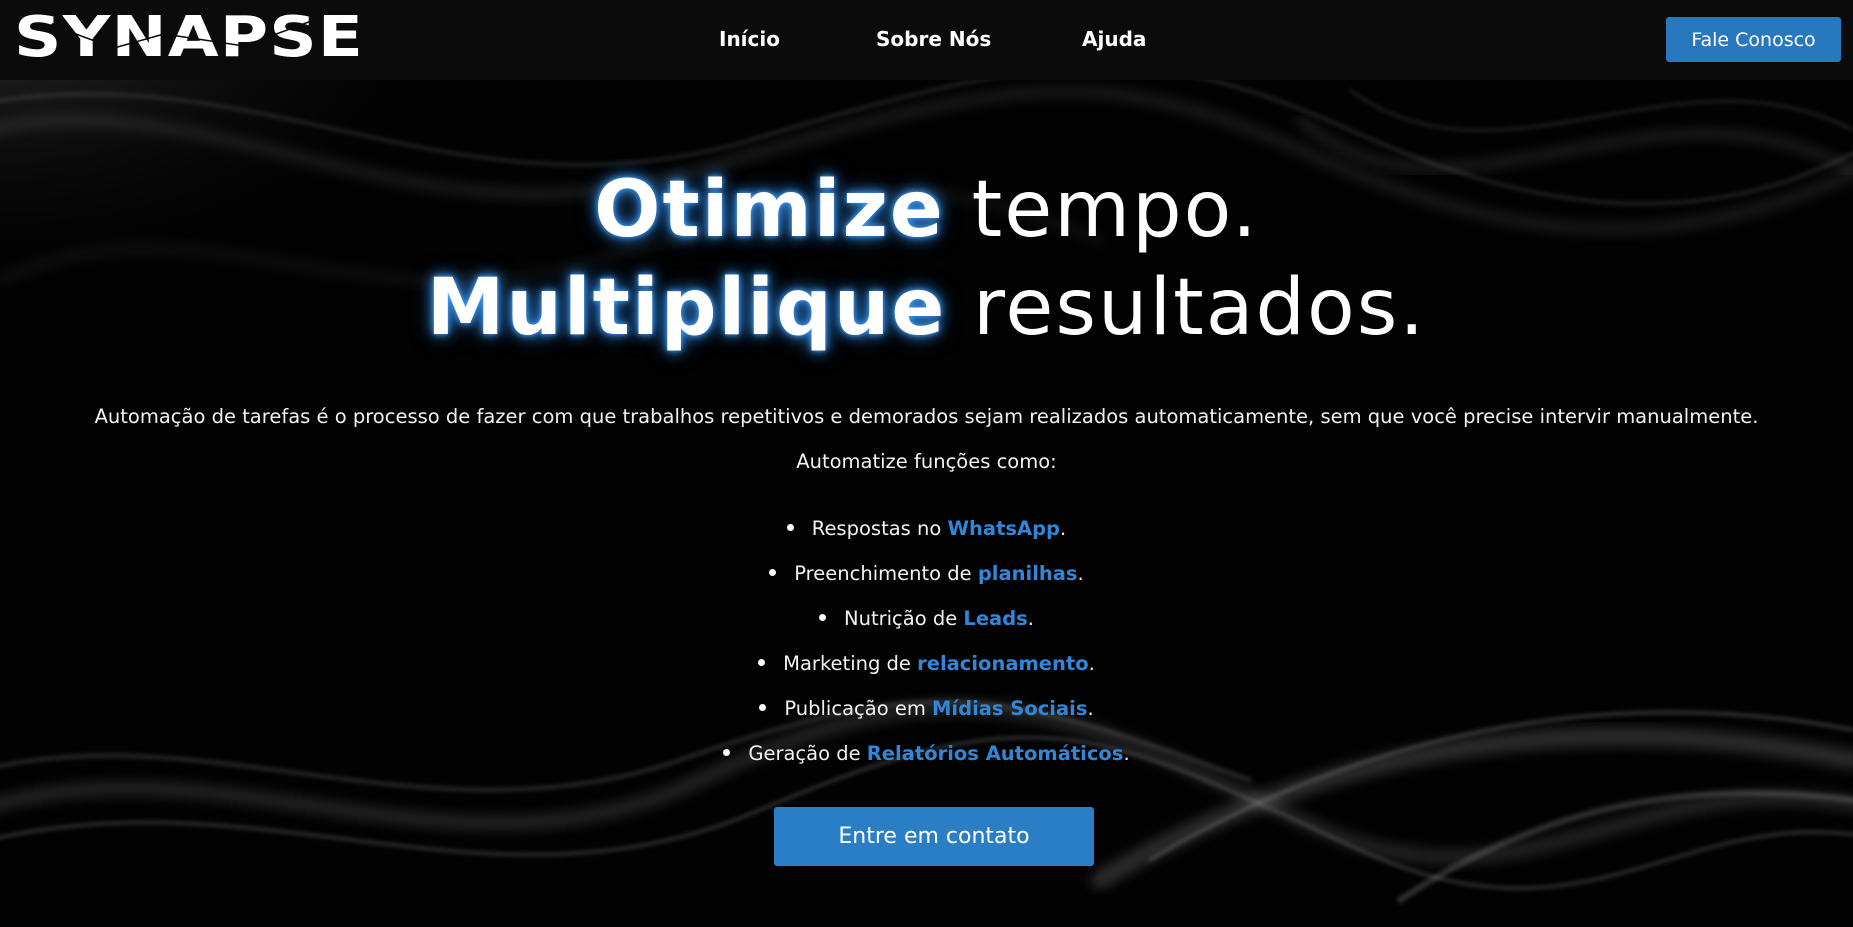 Image resolution: width=1853 pixels, height=927 pixels. What do you see at coordinates (926, 757) in the screenshot?
I see `feature-list-item: Geração de Relatórios Automáticos.` at bounding box center [926, 757].